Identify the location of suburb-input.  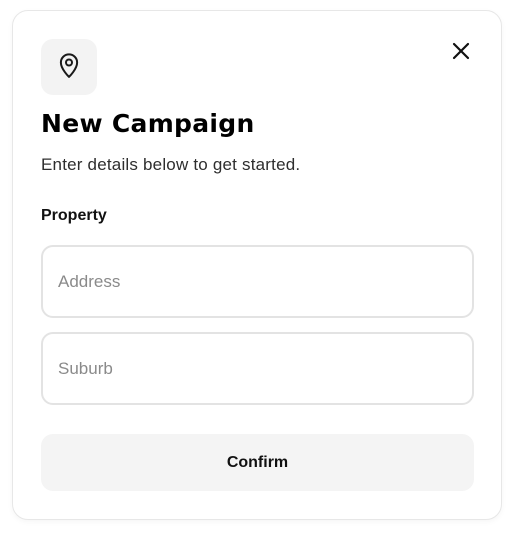
(257, 368).